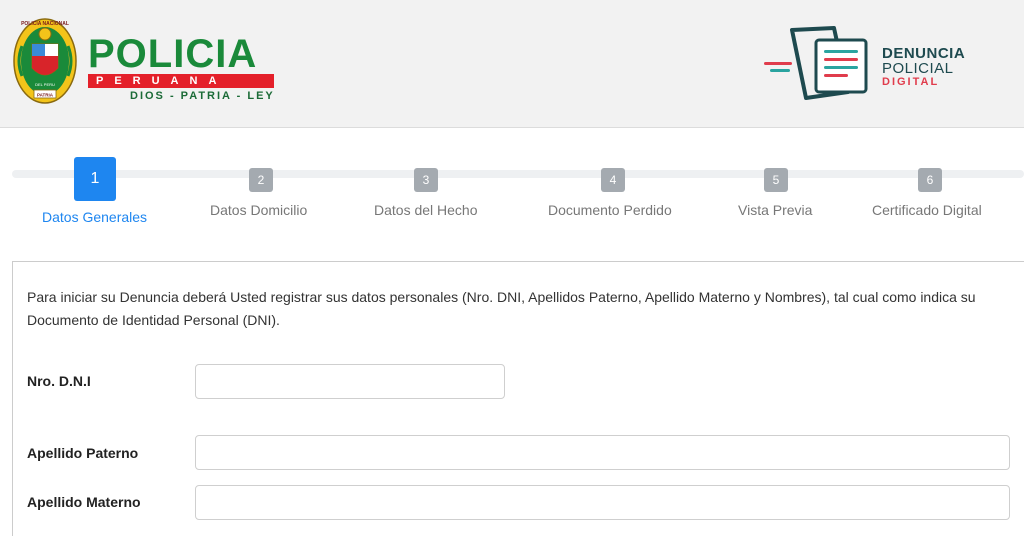 The image size is (1024, 536). What do you see at coordinates (518, 174) in the screenshot?
I see `steps-track` at bounding box center [518, 174].